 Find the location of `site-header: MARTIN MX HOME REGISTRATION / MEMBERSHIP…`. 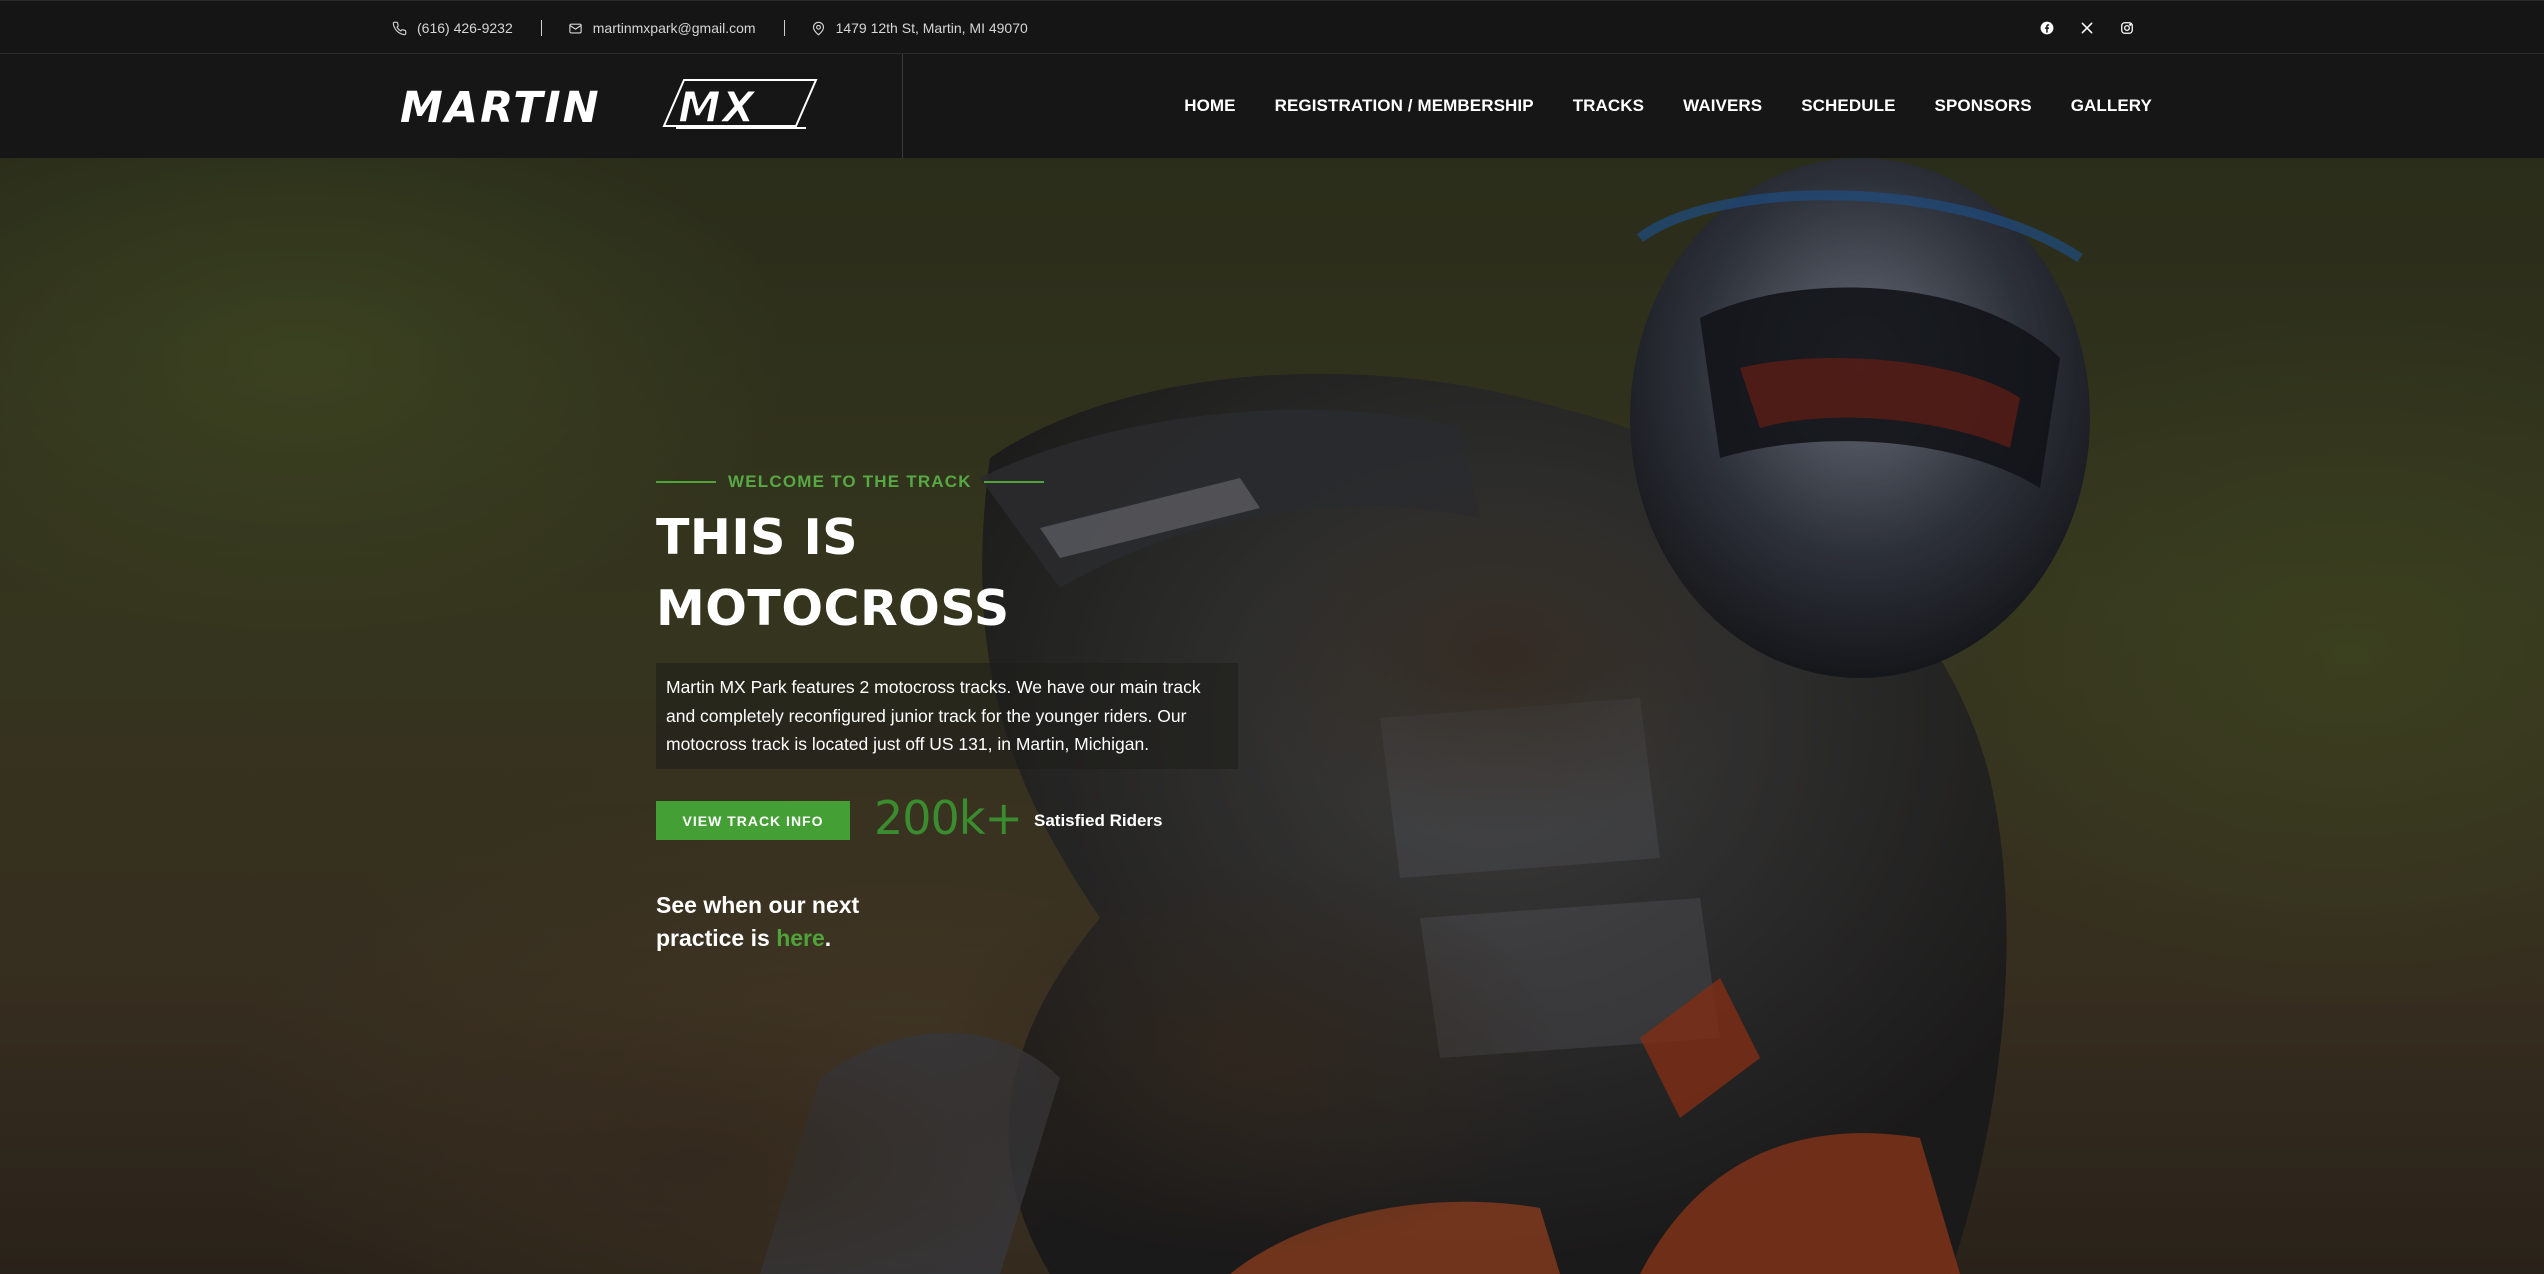

site-header: MARTIN MX HOME REGISTRATION / MEMBERSHIP… is located at coordinates (1272, 106).